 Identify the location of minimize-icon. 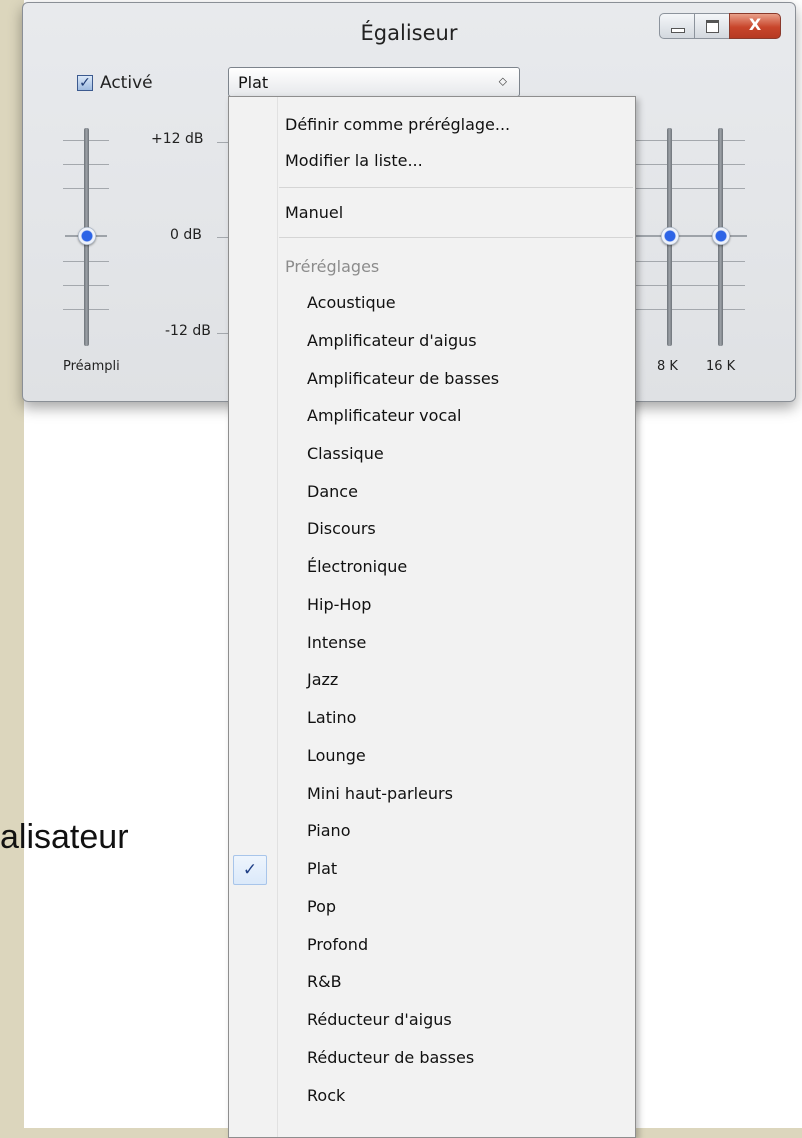
(678, 30).